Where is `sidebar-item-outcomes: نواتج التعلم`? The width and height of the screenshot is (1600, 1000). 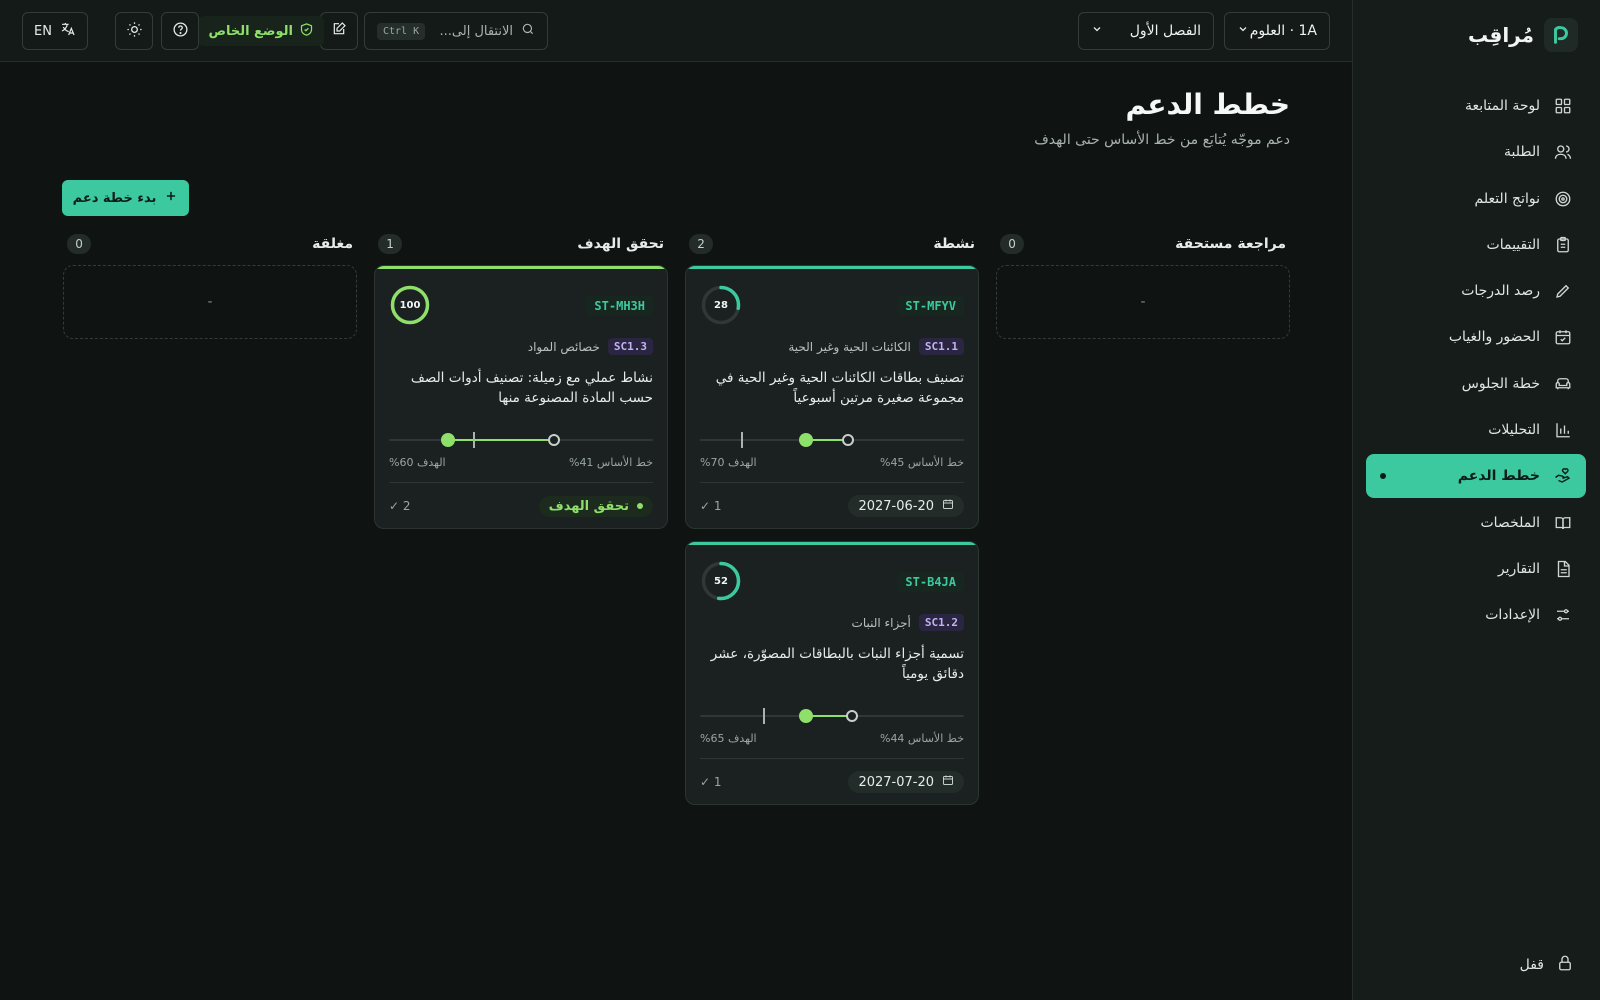
sidebar-item-outcomes: نواتج التعلم is located at coordinates (1476, 199).